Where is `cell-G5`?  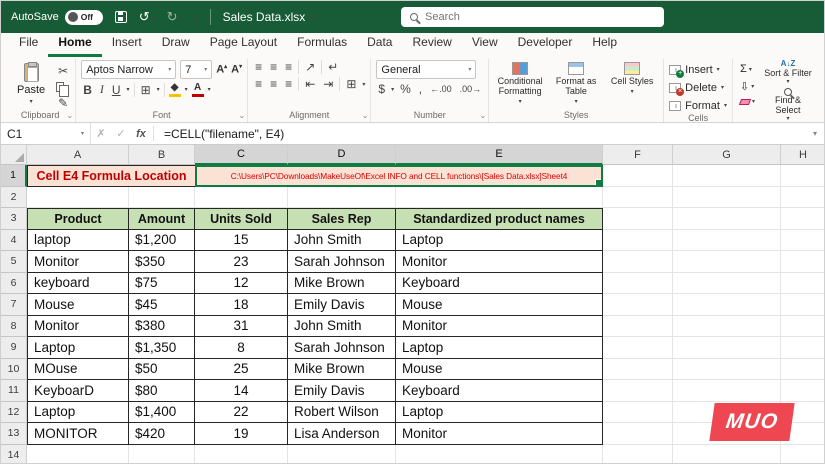 cell-G5 is located at coordinates (727, 262).